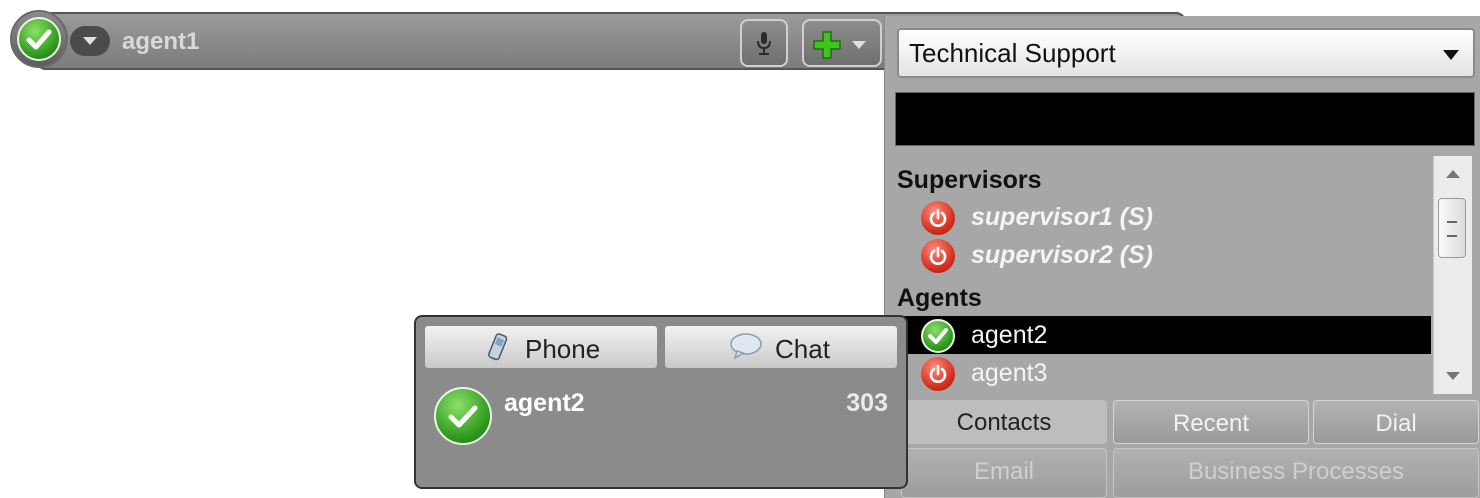  Describe the element at coordinates (1164, 335) in the screenshot. I see `list-item: agent2` at that location.